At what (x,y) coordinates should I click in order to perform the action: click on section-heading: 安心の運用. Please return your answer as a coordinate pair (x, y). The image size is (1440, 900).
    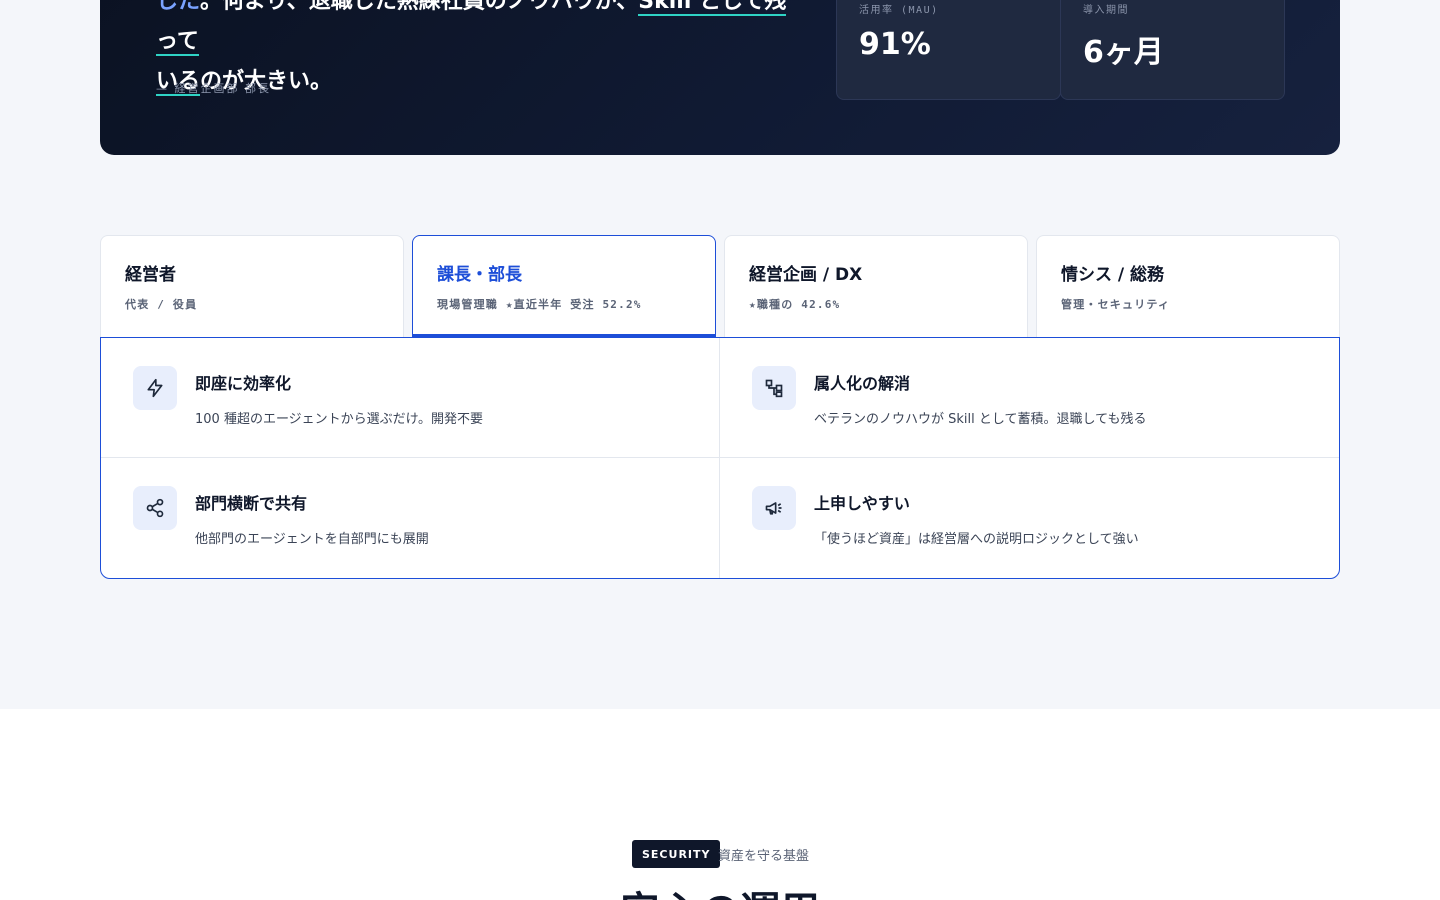
    Looking at the image, I should click on (720, 894).